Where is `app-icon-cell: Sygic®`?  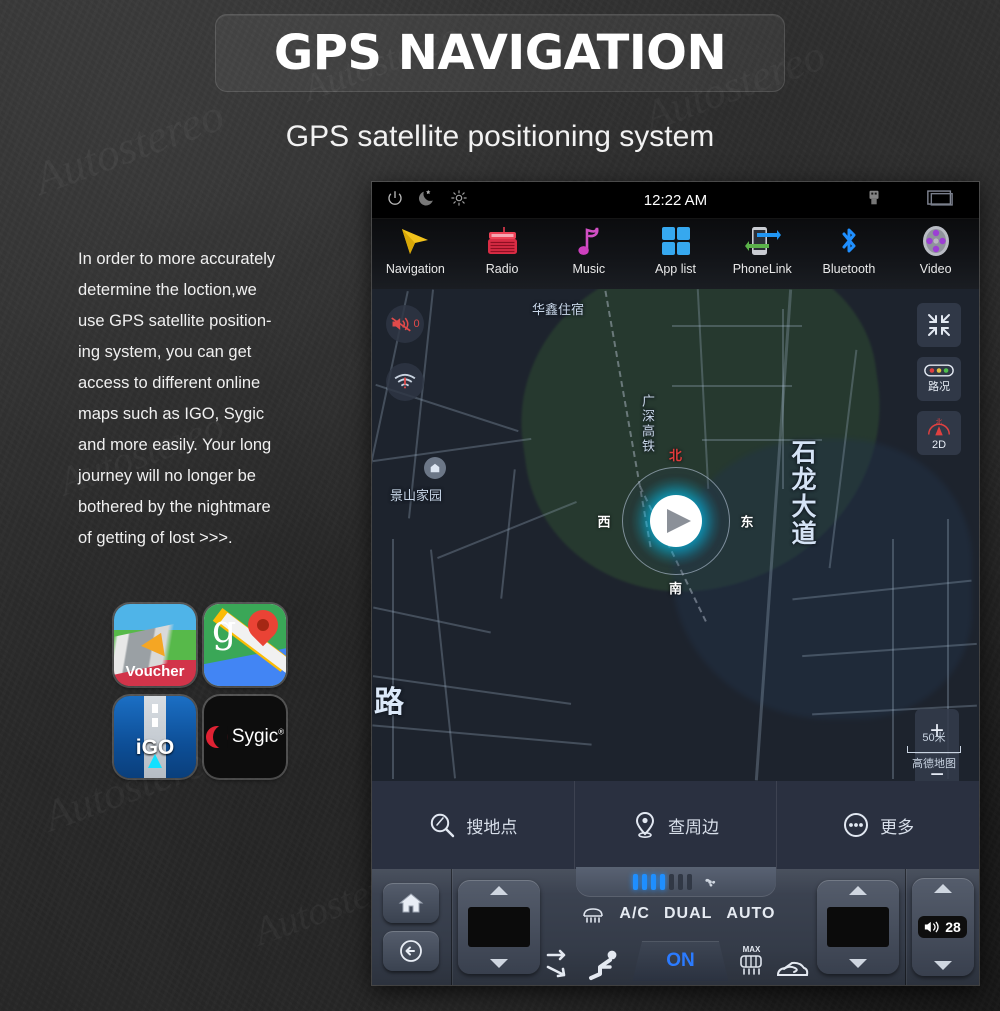 app-icon-cell: Sygic® is located at coordinates (245, 737).